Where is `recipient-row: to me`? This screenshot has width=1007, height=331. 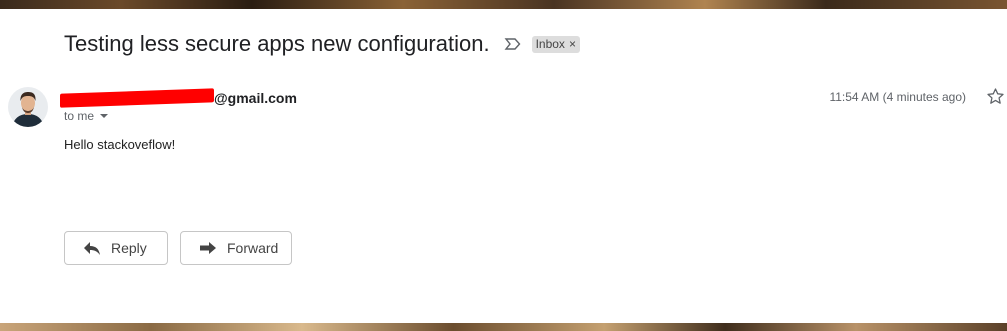
recipient-row: to me is located at coordinates (86, 116).